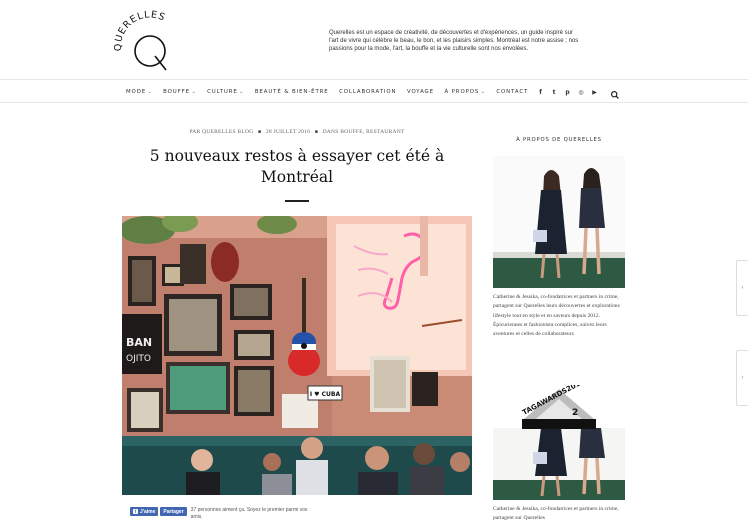 The height and width of the screenshot is (529, 748). I want to click on youtube-icon: ▶, so click(594, 92).